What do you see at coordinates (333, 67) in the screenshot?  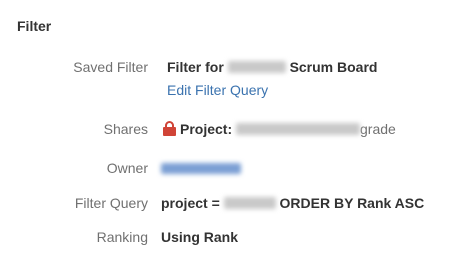 I see `saved-filter-suffix: Scrum Board` at bounding box center [333, 67].